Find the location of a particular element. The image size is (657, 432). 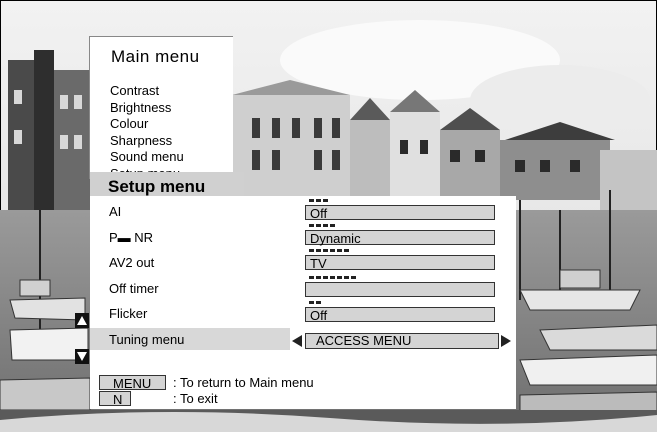

setup-row-flicker-label: Flicker is located at coordinates (128, 313).